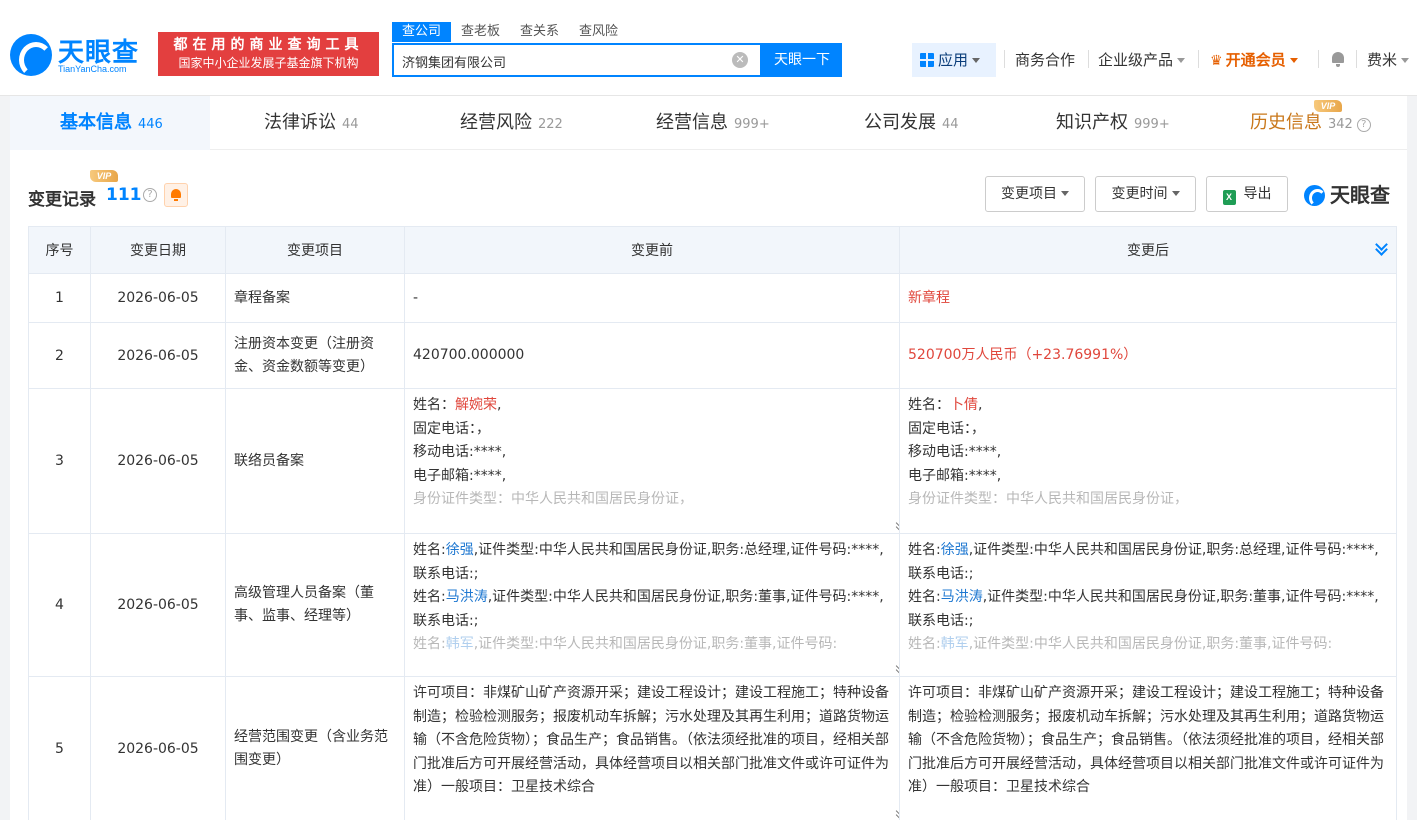 This screenshot has width=1417, height=820. Describe the element at coordinates (562, 61) in the screenshot. I see `search-input` at that location.